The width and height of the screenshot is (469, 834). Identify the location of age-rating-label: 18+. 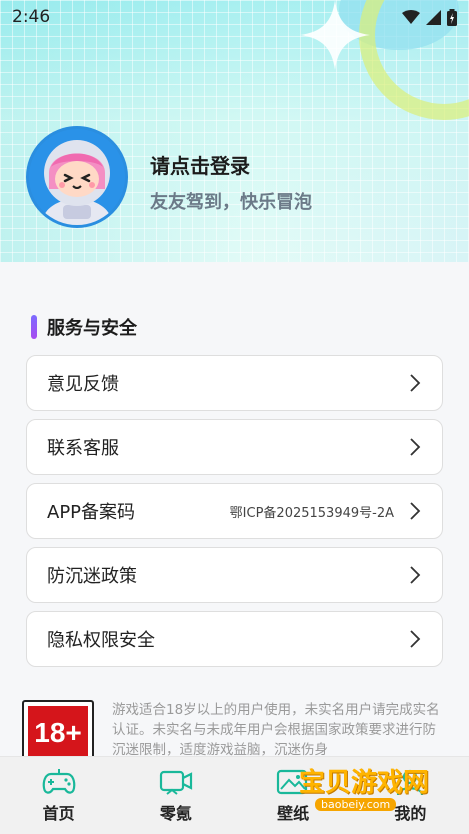
(58, 733).